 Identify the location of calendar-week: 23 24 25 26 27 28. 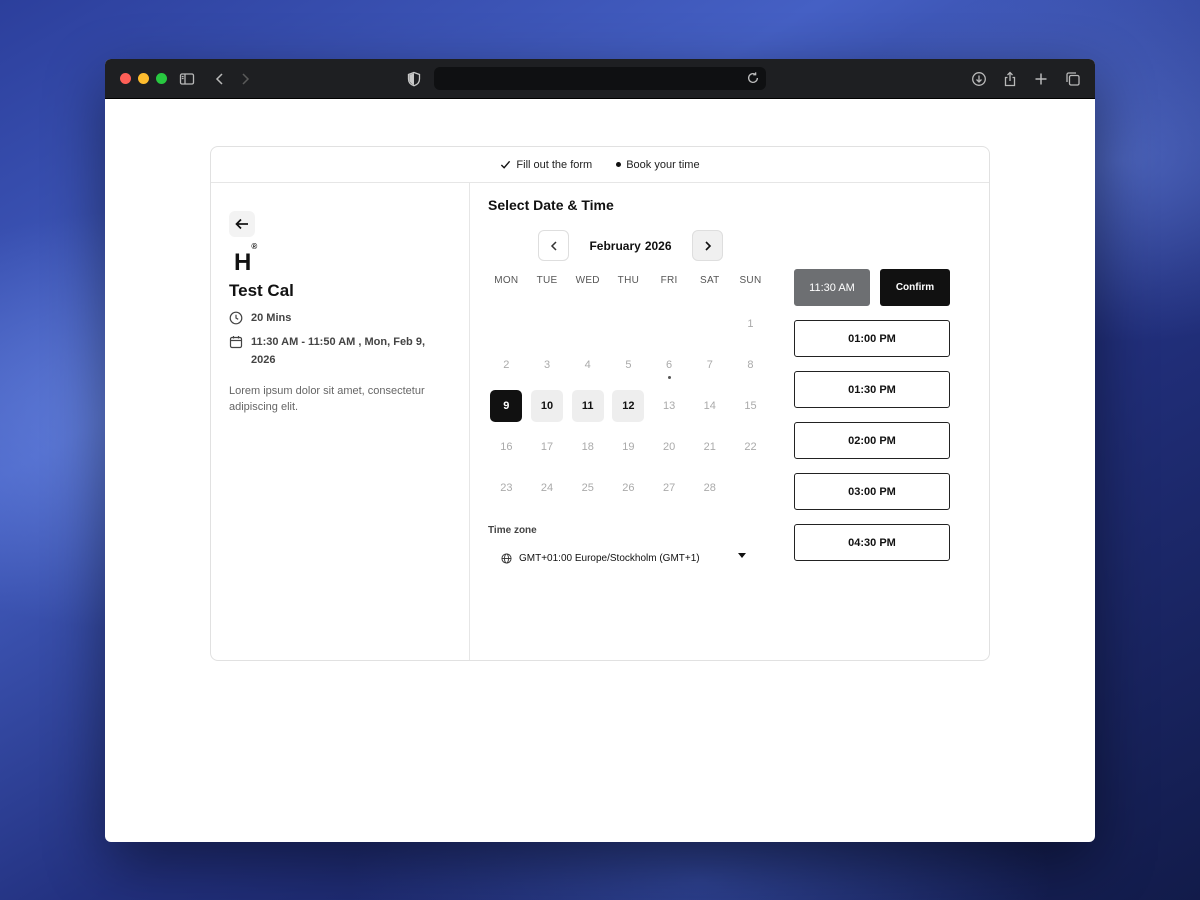
(628, 487).